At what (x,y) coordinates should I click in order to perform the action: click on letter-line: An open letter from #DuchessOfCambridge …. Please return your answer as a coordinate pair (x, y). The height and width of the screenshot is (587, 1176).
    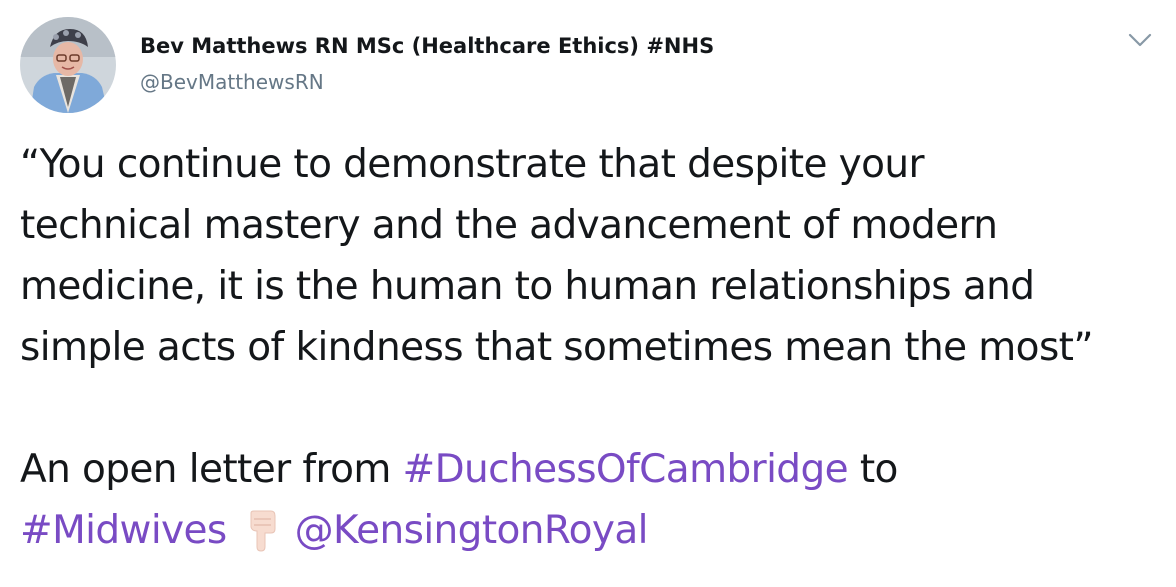
    Looking at the image, I should click on (590, 469).